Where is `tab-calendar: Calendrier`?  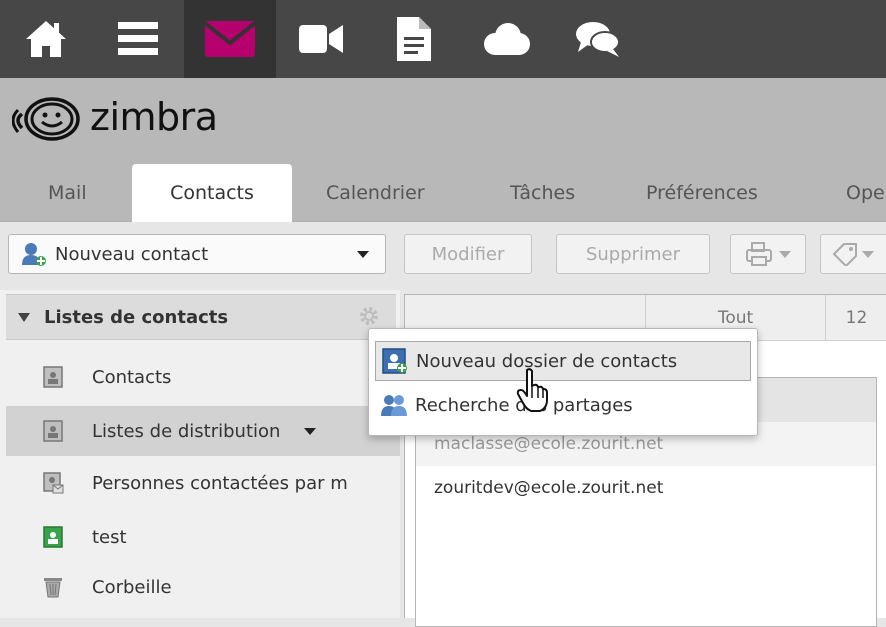
tab-calendar: Calendrier is located at coordinates (375, 193).